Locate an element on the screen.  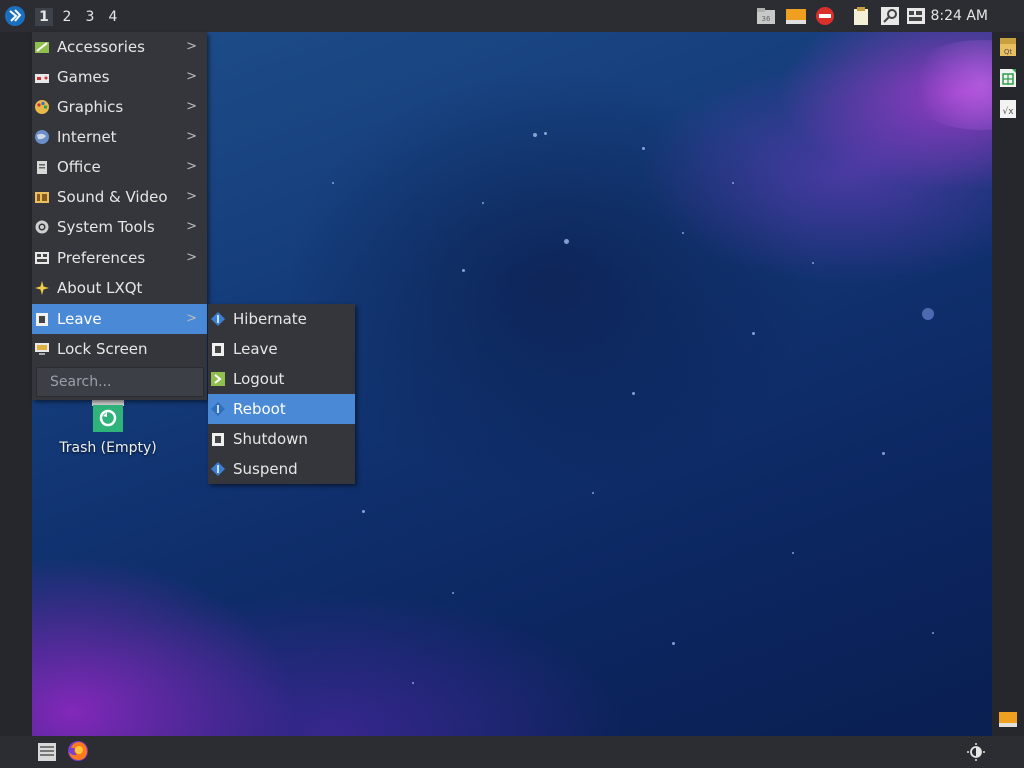
formula-icon: √x is located at coordinates (1008, 109).